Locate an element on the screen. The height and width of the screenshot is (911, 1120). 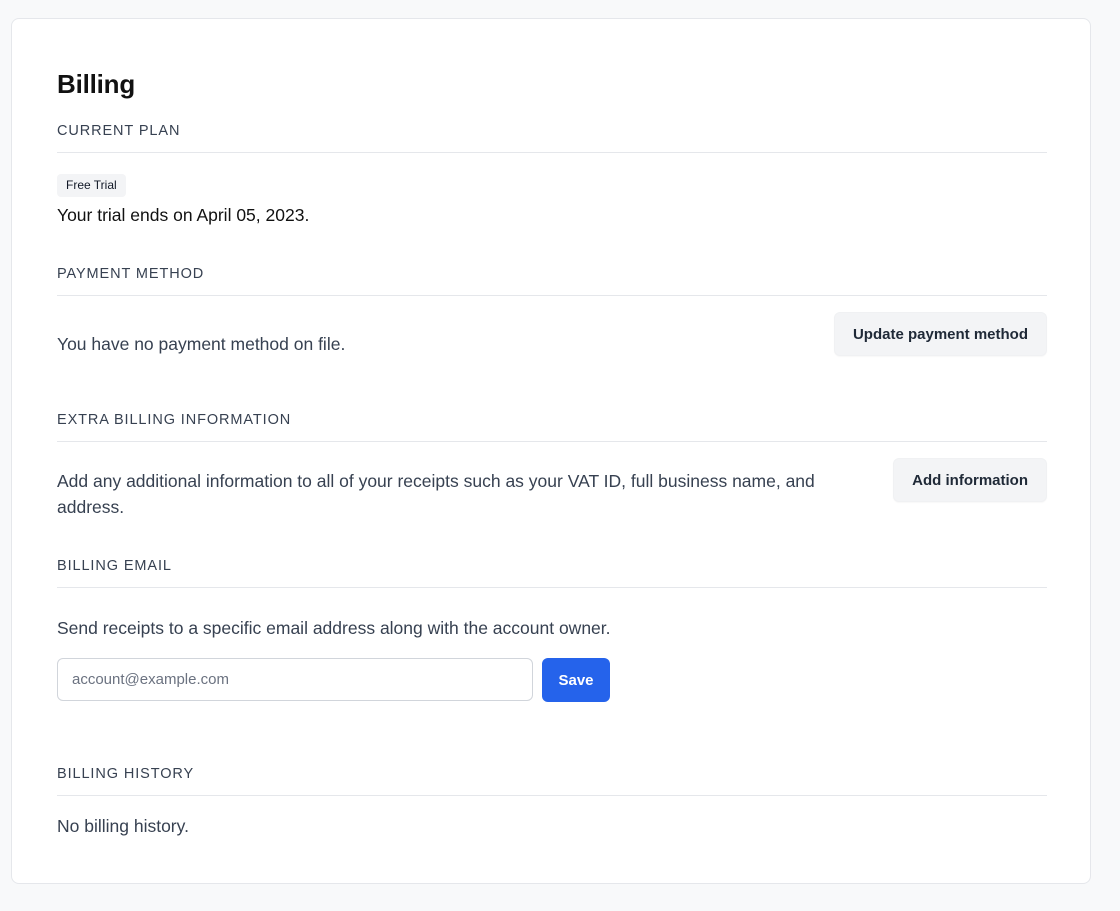
page-title: Billing is located at coordinates (96, 84).